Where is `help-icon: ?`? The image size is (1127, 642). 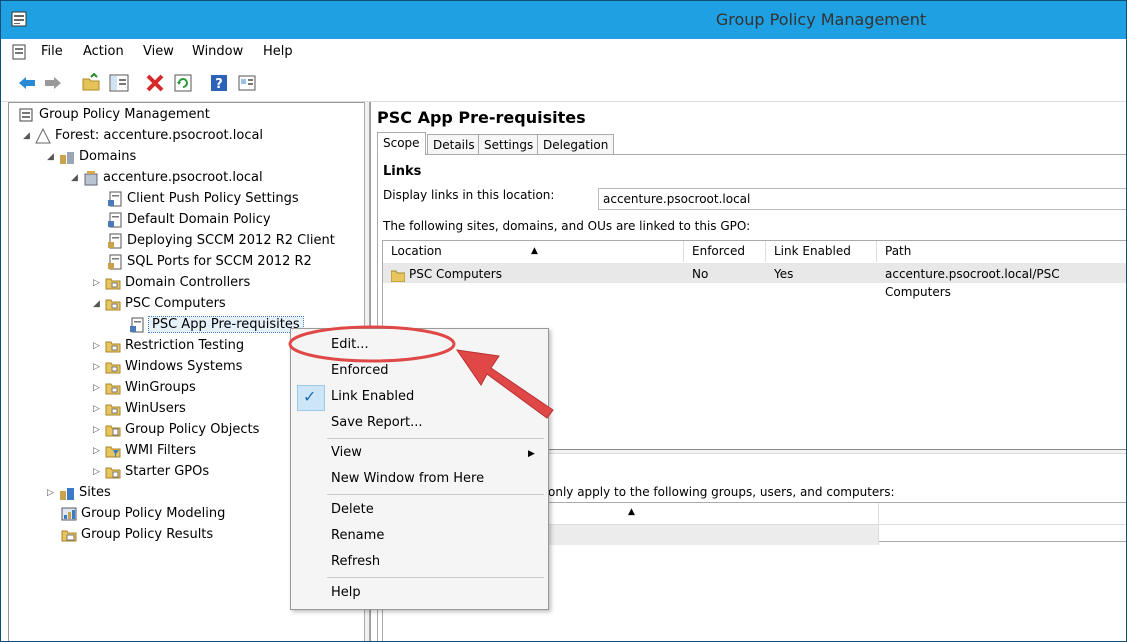 help-icon: ? is located at coordinates (219, 83).